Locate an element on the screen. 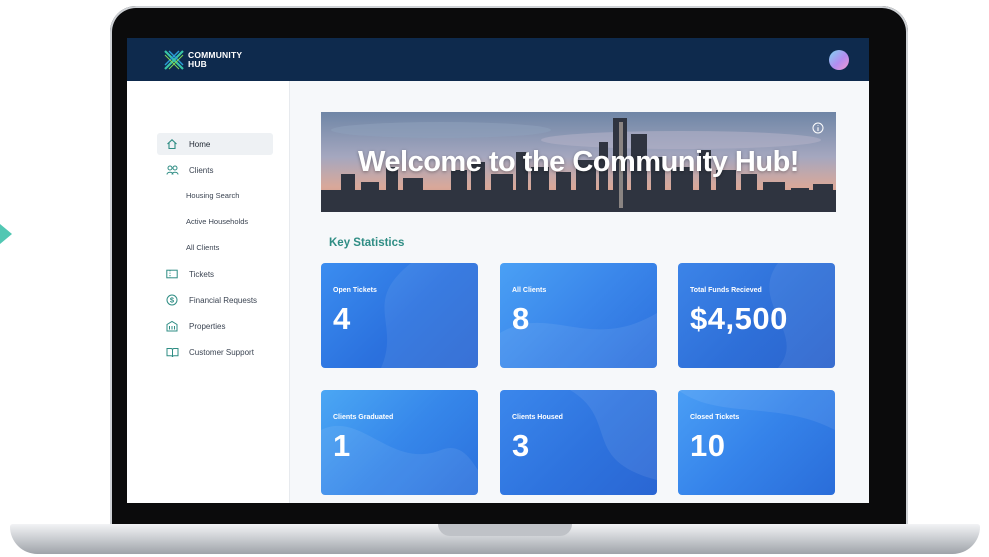 The height and width of the screenshot is (557, 989). building-icon is located at coordinates (172, 326).